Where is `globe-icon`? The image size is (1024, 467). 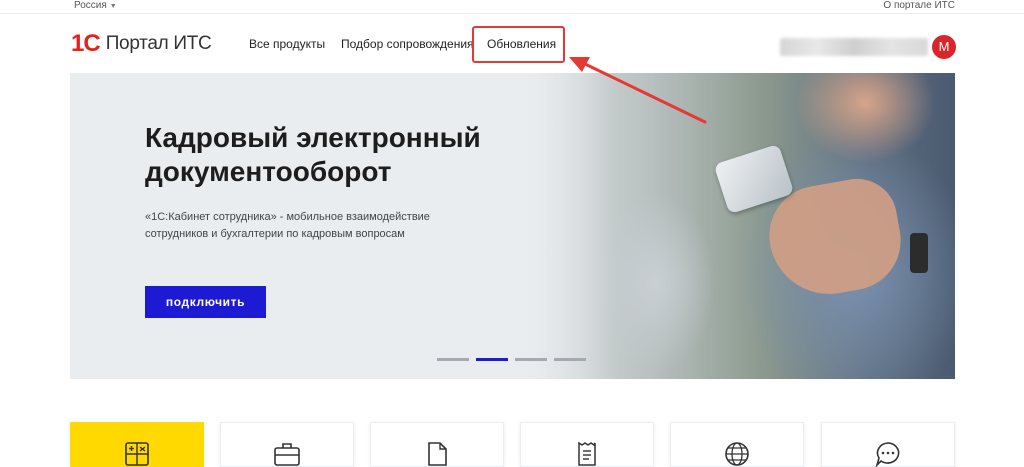 globe-icon is located at coordinates (737, 454).